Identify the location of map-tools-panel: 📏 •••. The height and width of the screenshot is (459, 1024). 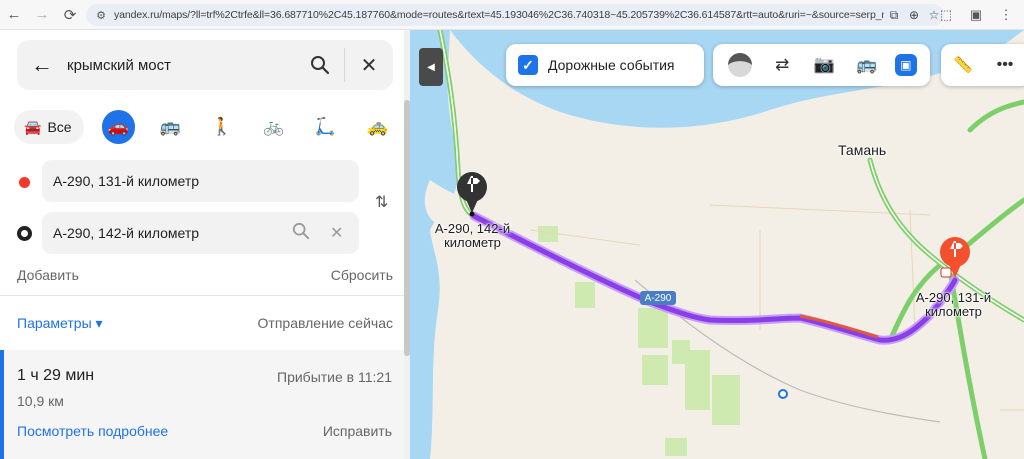
(982, 65).